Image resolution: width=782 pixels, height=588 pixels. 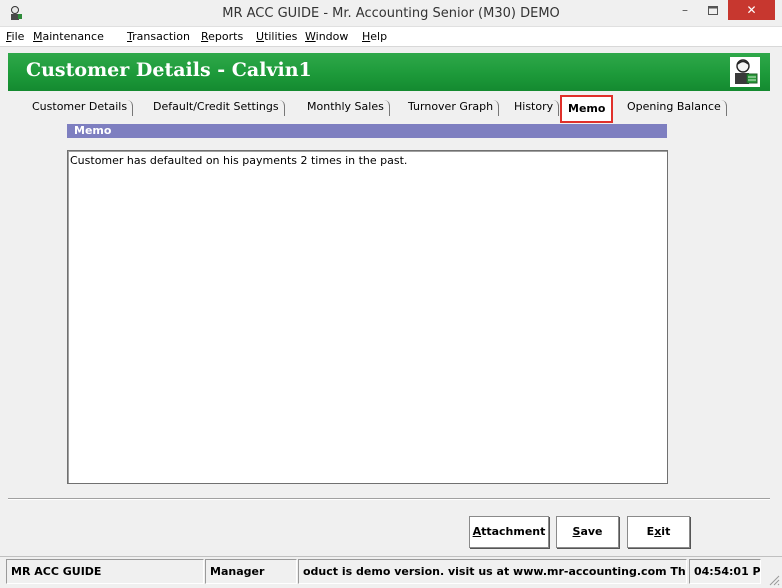 What do you see at coordinates (276, 36) in the screenshot?
I see `menu-utilities: Utilities` at bounding box center [276, 36].